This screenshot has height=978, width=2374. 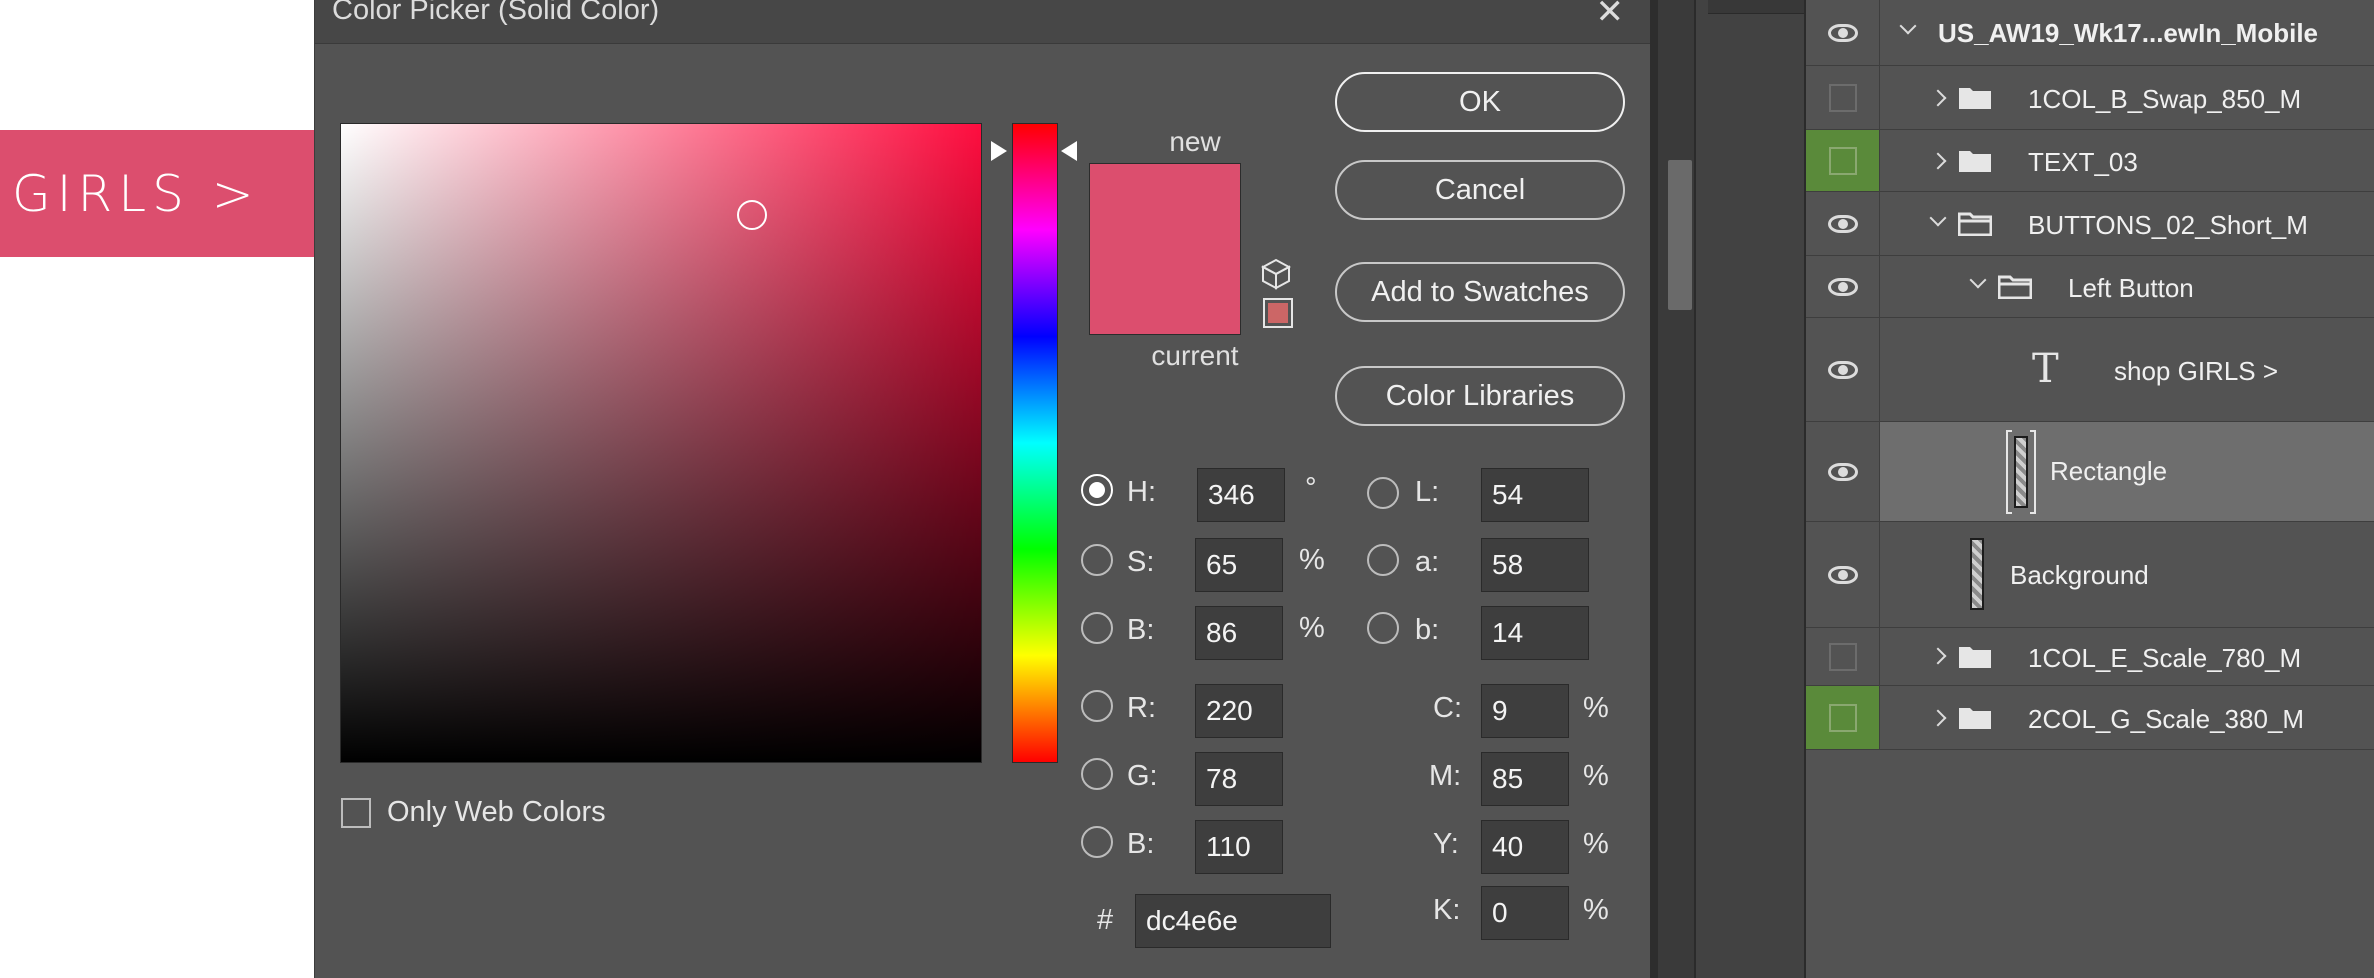 What do you see at coordinates (1480, 190) in the screenshot?
I see `cancel-button: Cancel` at bounding box center [1480, 190].